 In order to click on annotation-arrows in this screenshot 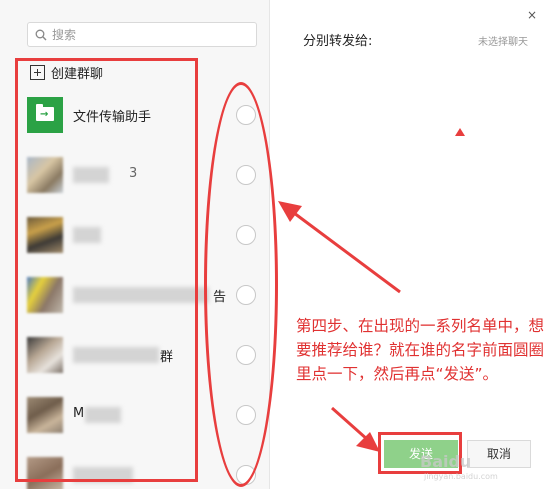, I will do `click(339, 326)`.